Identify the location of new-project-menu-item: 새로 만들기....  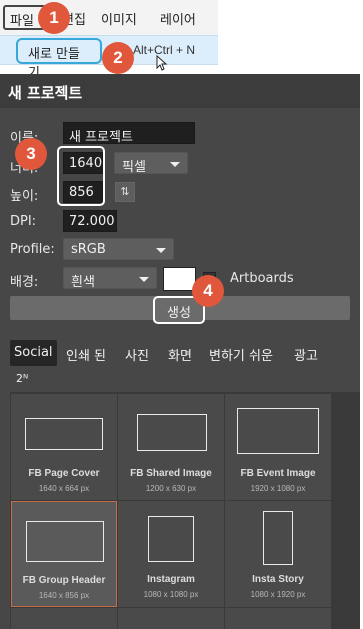
(59, 59).